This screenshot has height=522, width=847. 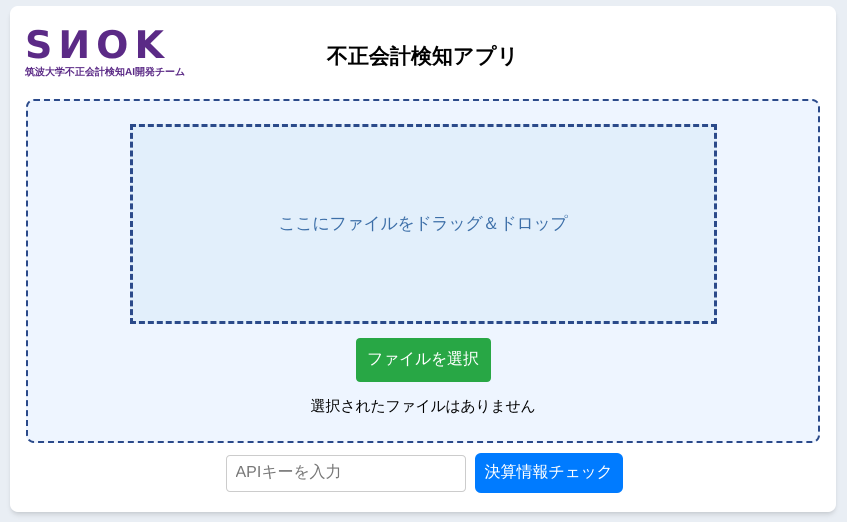 What do you see at coordinates (548, 473) in the screenshot?
I see `check-button: 決算情報チェック` at bounding box center [548, 473].